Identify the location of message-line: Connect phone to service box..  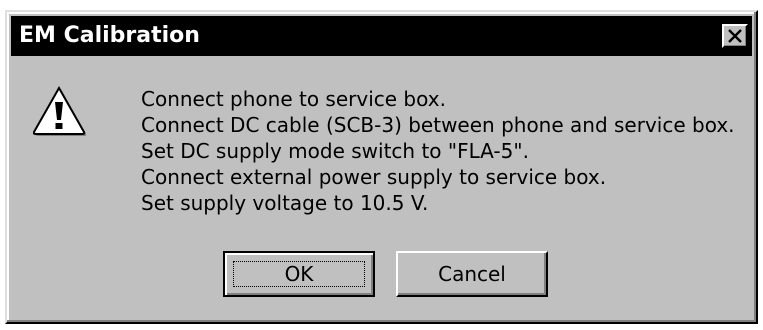
(293, 99).